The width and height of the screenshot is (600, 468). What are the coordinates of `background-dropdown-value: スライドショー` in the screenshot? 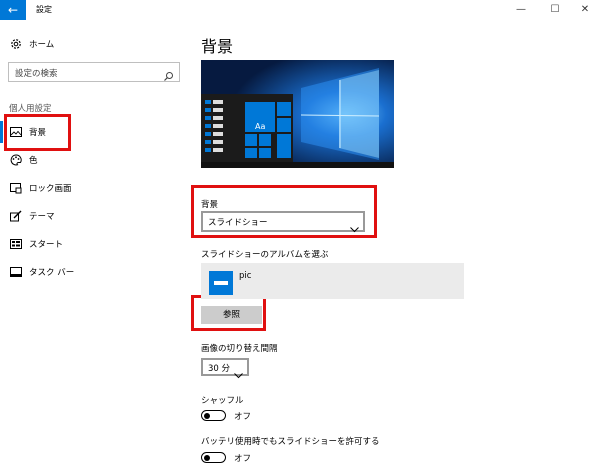 It's located at (238, 223).